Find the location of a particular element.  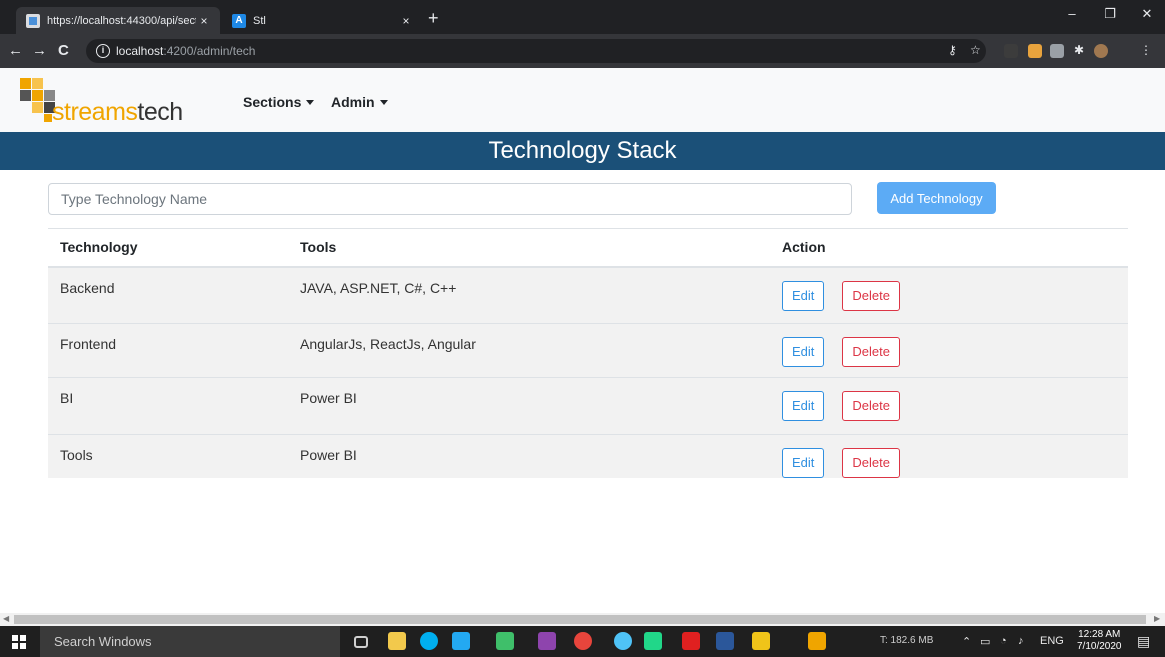

bookmark-star-icon: ☆ is located at coordinates (975, 50).